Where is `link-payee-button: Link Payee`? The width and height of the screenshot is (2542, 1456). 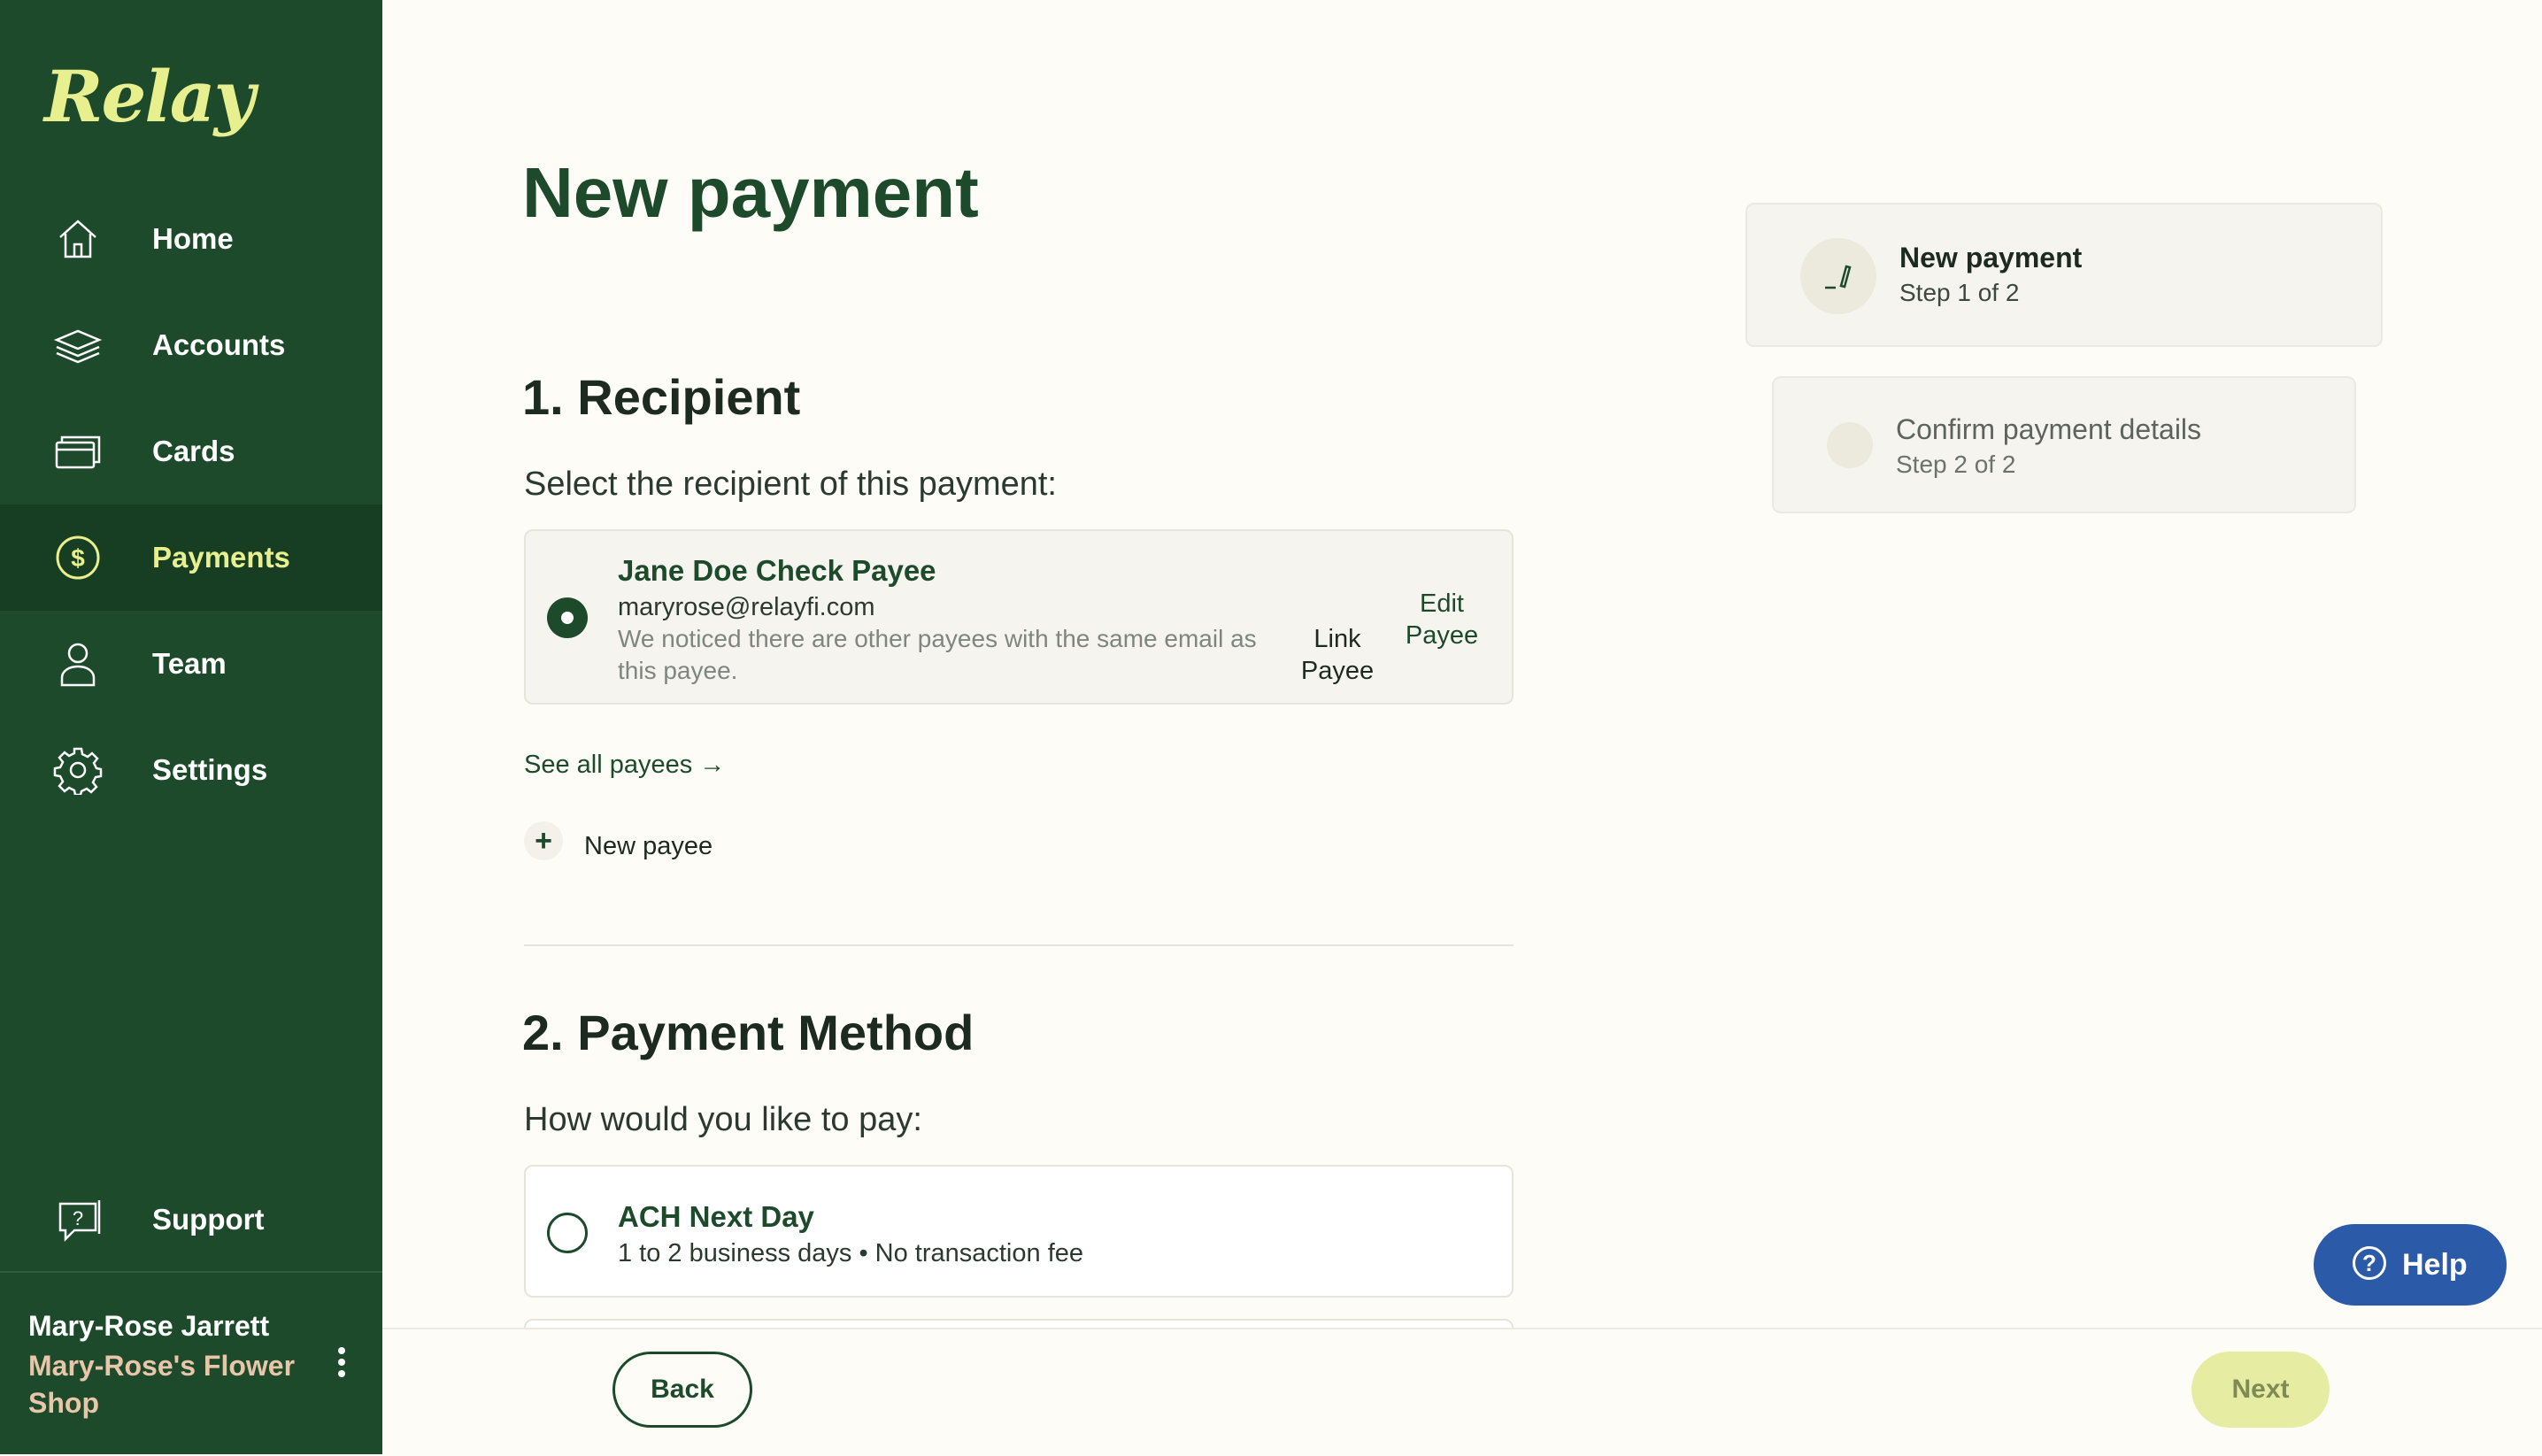 link-payee-button: Link Payee is located at coordinates (1337, 655).